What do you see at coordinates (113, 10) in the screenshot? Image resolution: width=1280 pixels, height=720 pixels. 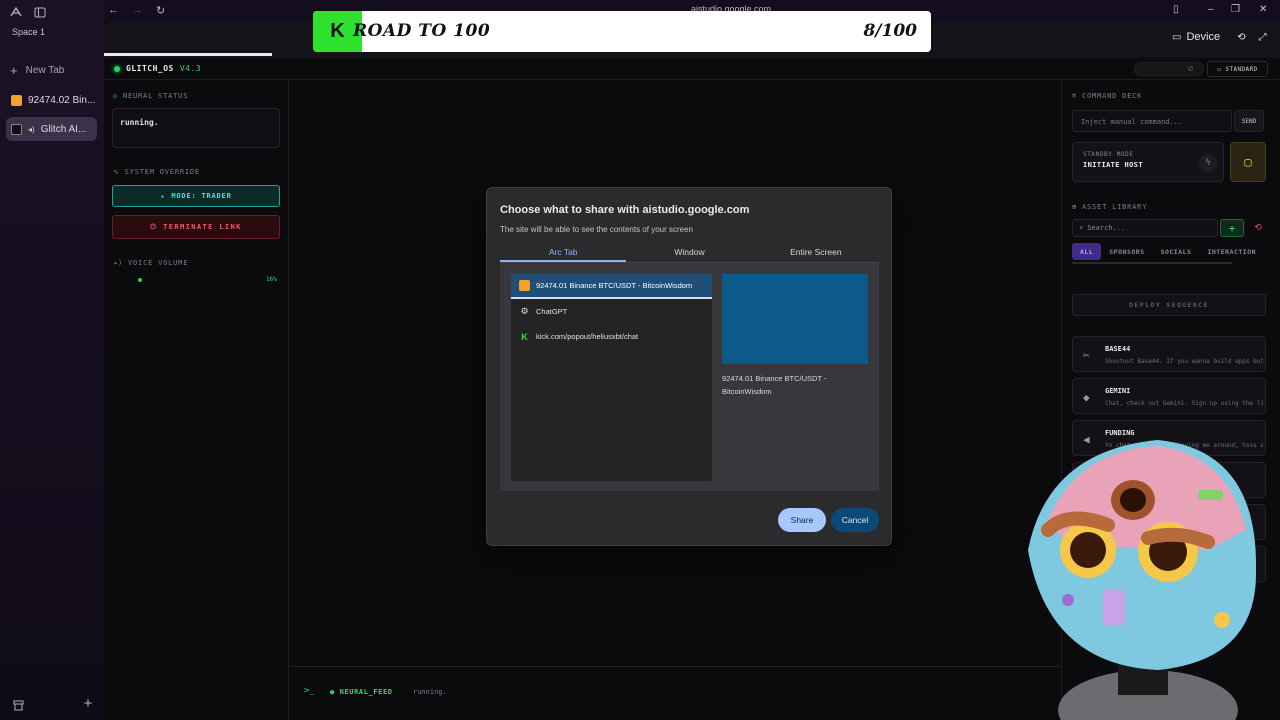 I see `back-icon: ←` at bounding box center [113, 10].